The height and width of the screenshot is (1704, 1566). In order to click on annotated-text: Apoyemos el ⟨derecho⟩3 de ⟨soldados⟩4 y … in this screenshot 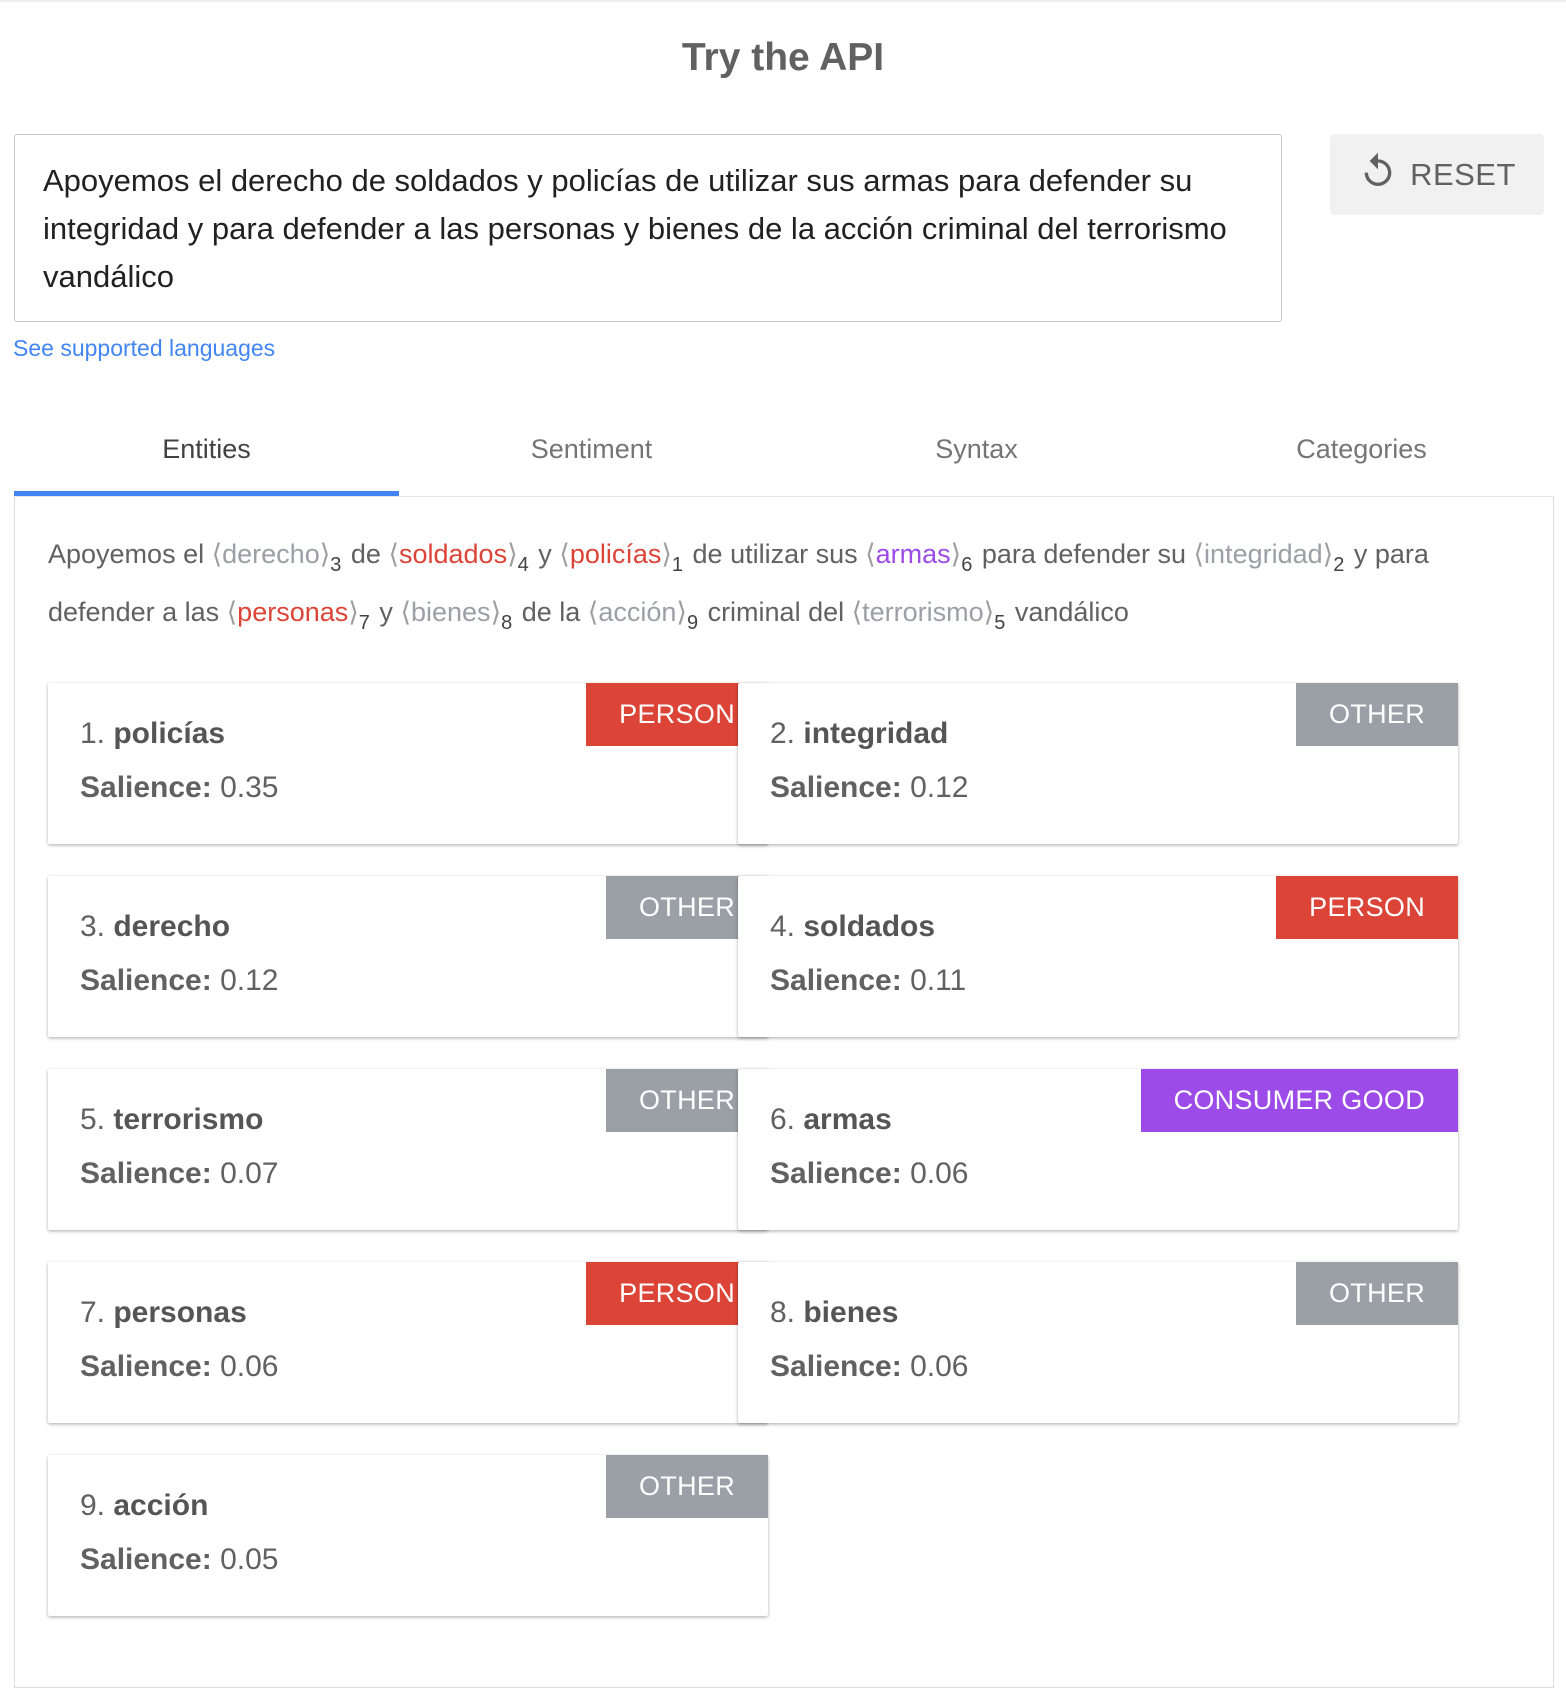, I will do `click(738, 586)`.